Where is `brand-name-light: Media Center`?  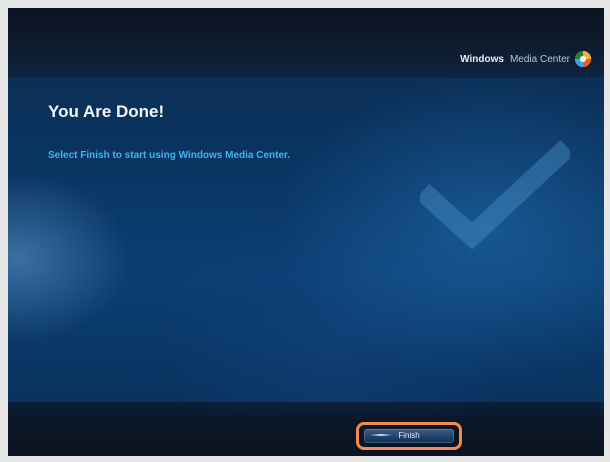
brand-name-light: Media Center is located at coordinates (539, 59).